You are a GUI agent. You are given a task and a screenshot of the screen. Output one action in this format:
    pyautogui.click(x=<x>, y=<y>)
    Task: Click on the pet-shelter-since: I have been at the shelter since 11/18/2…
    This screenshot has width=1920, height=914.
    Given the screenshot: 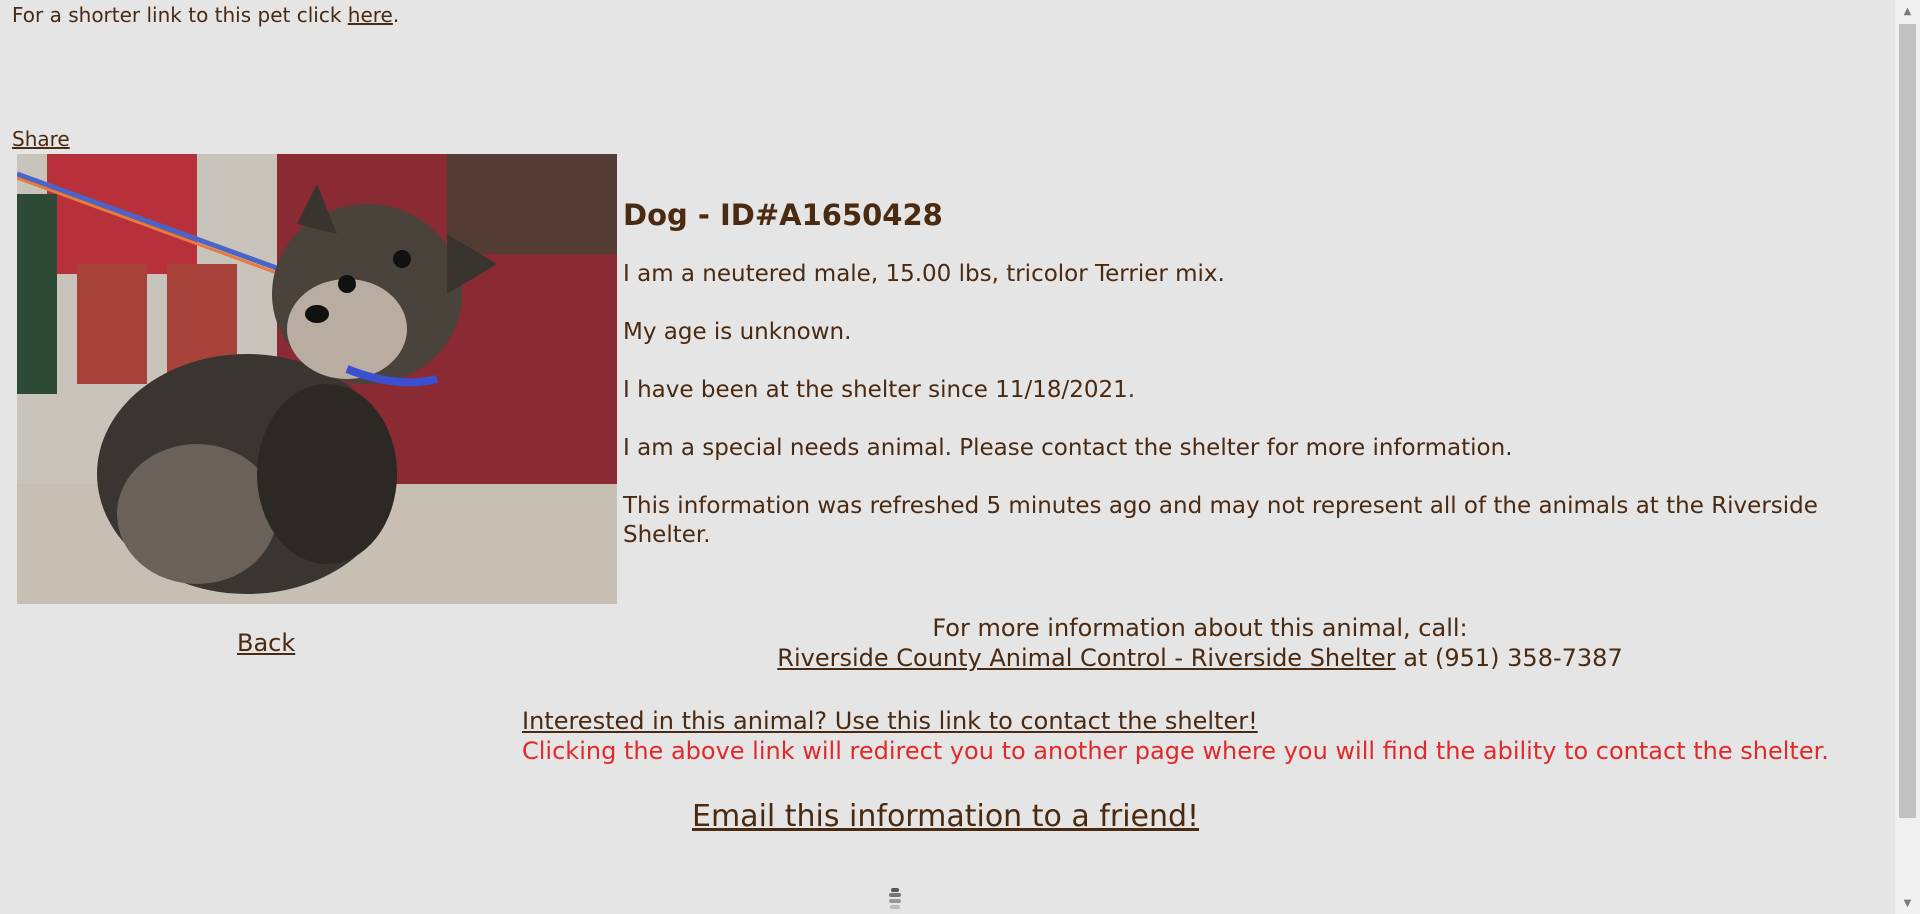 What is the action you would take?
    pyautogui.click(x=879, y=390)
    